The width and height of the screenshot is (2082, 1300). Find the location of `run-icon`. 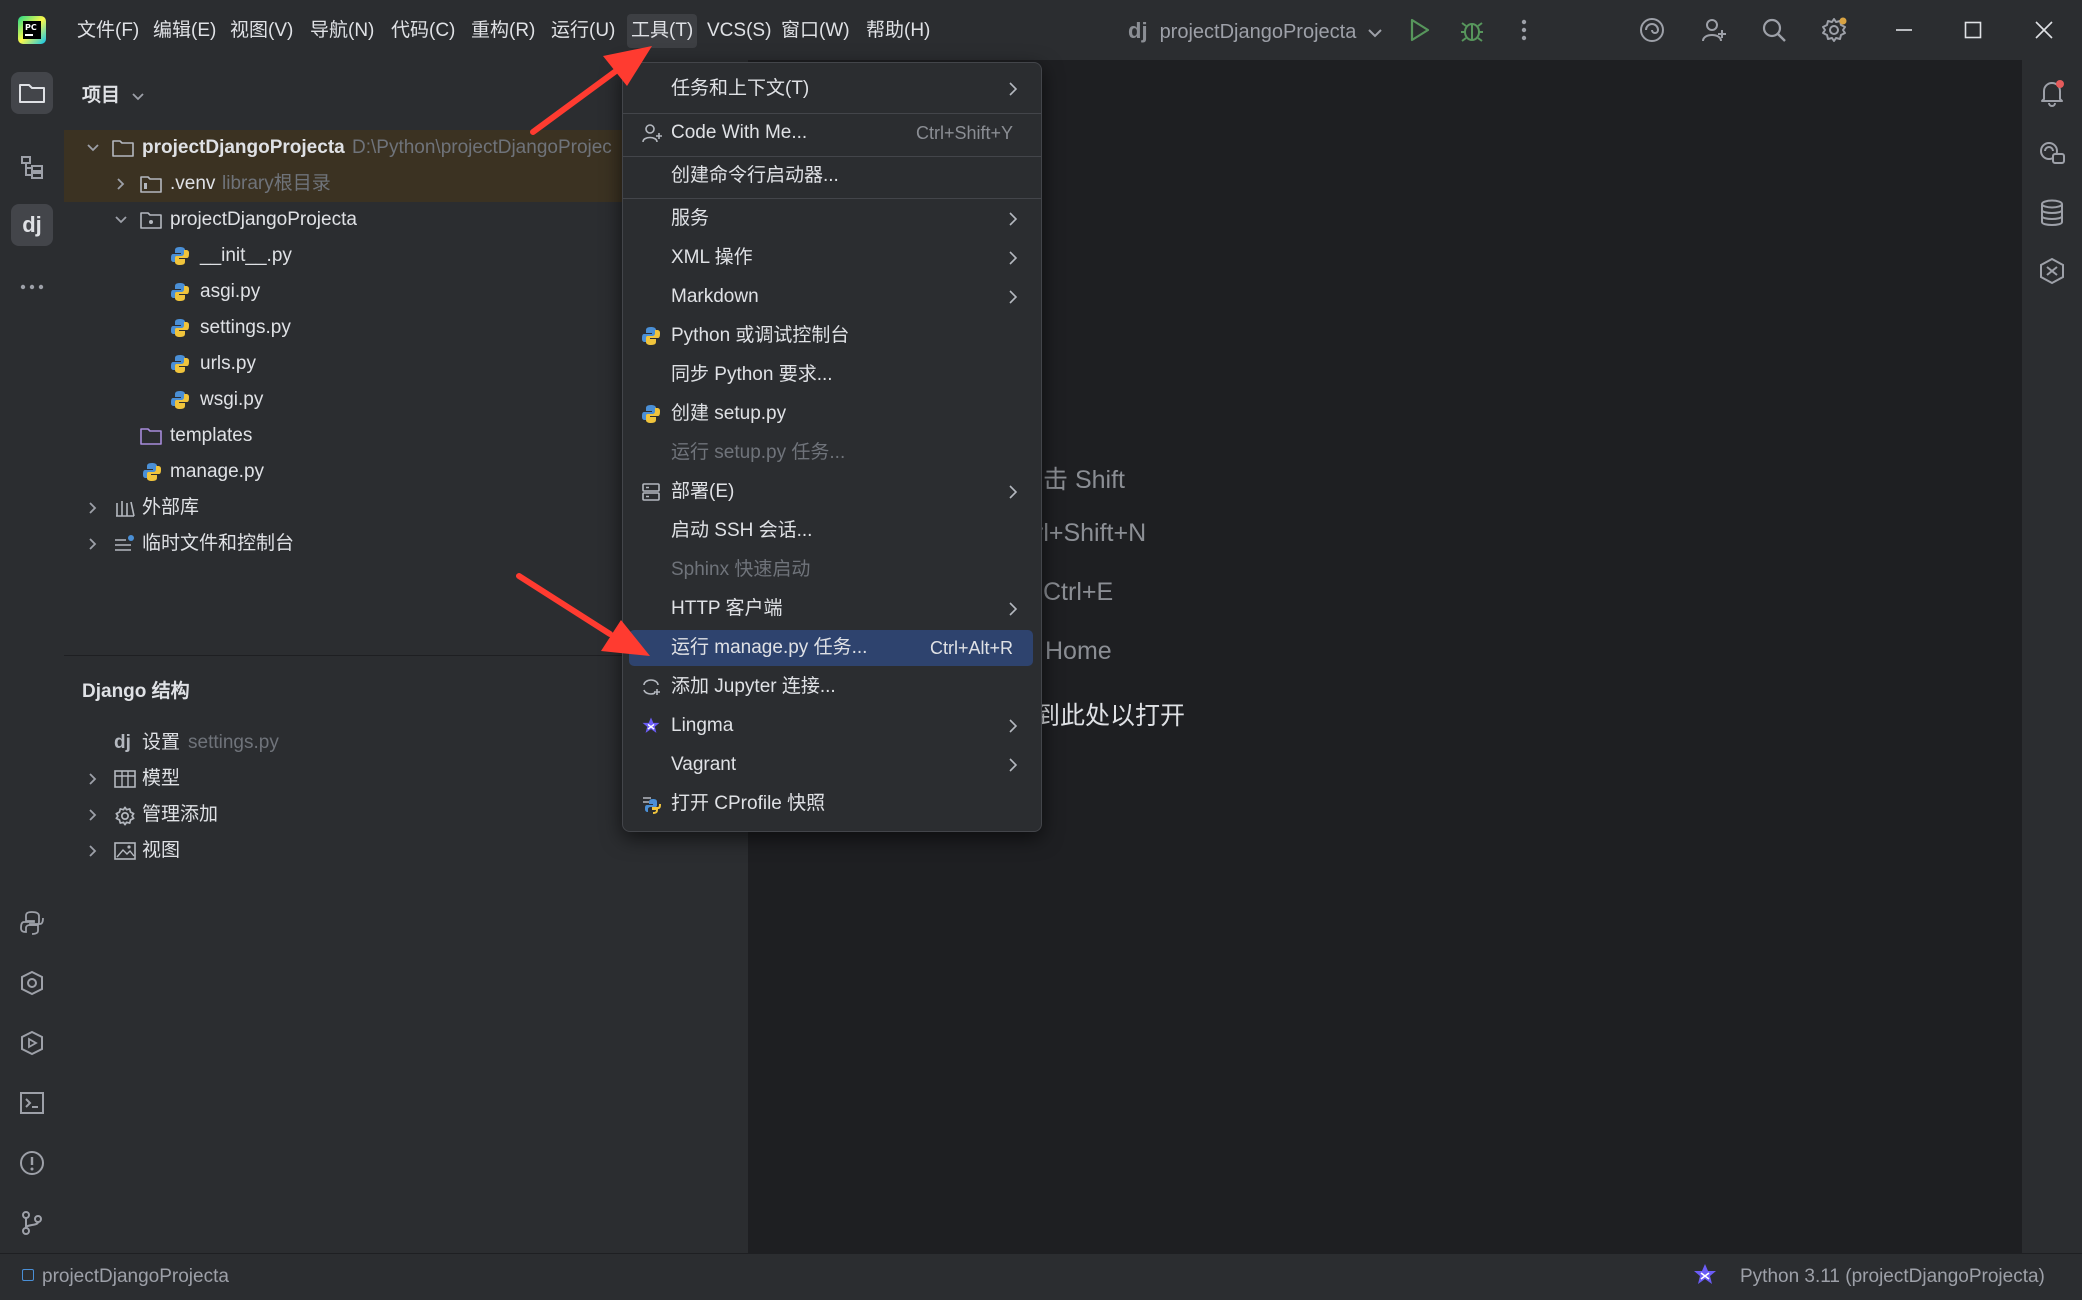

run-icon is located at coordinates (1420, 30).